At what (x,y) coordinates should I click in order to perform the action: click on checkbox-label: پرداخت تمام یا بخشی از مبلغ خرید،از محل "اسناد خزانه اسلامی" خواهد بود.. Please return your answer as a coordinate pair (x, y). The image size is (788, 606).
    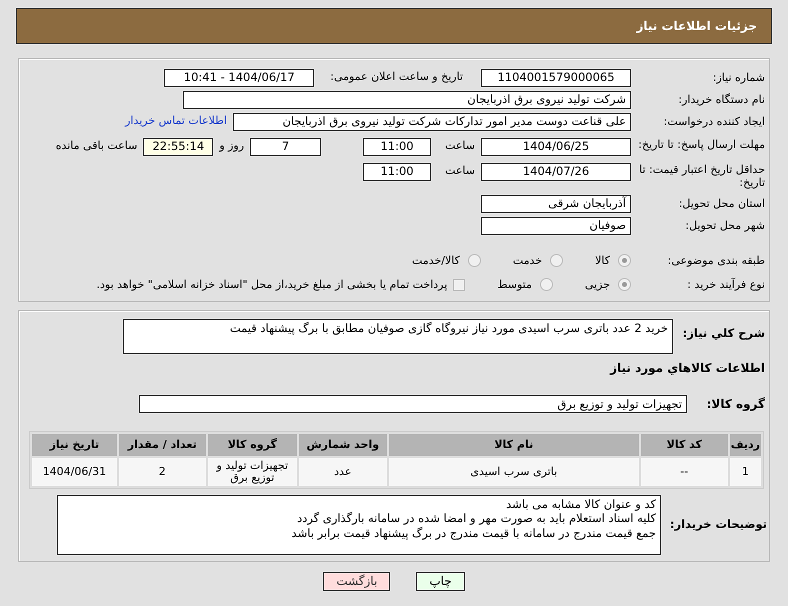
    Looking at the image, I should click on (272, 284).